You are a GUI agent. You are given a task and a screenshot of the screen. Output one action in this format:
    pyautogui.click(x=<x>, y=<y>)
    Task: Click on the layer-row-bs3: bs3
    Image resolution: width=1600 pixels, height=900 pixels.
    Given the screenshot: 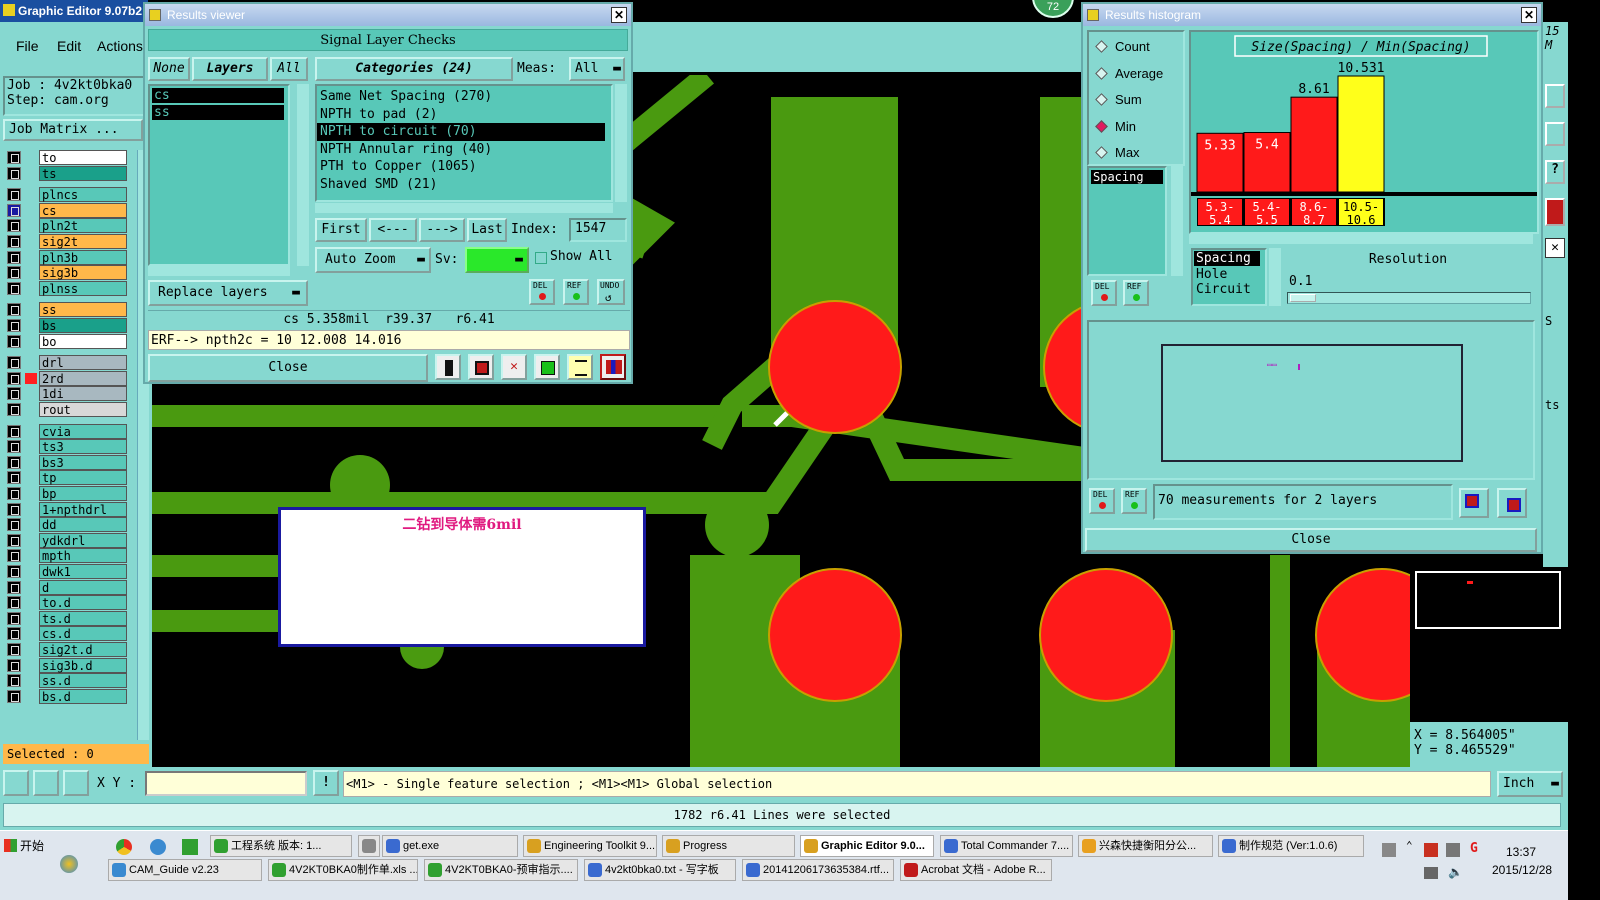 What is the action you would take?
    pyautogui.click(x=67, y=462)
    